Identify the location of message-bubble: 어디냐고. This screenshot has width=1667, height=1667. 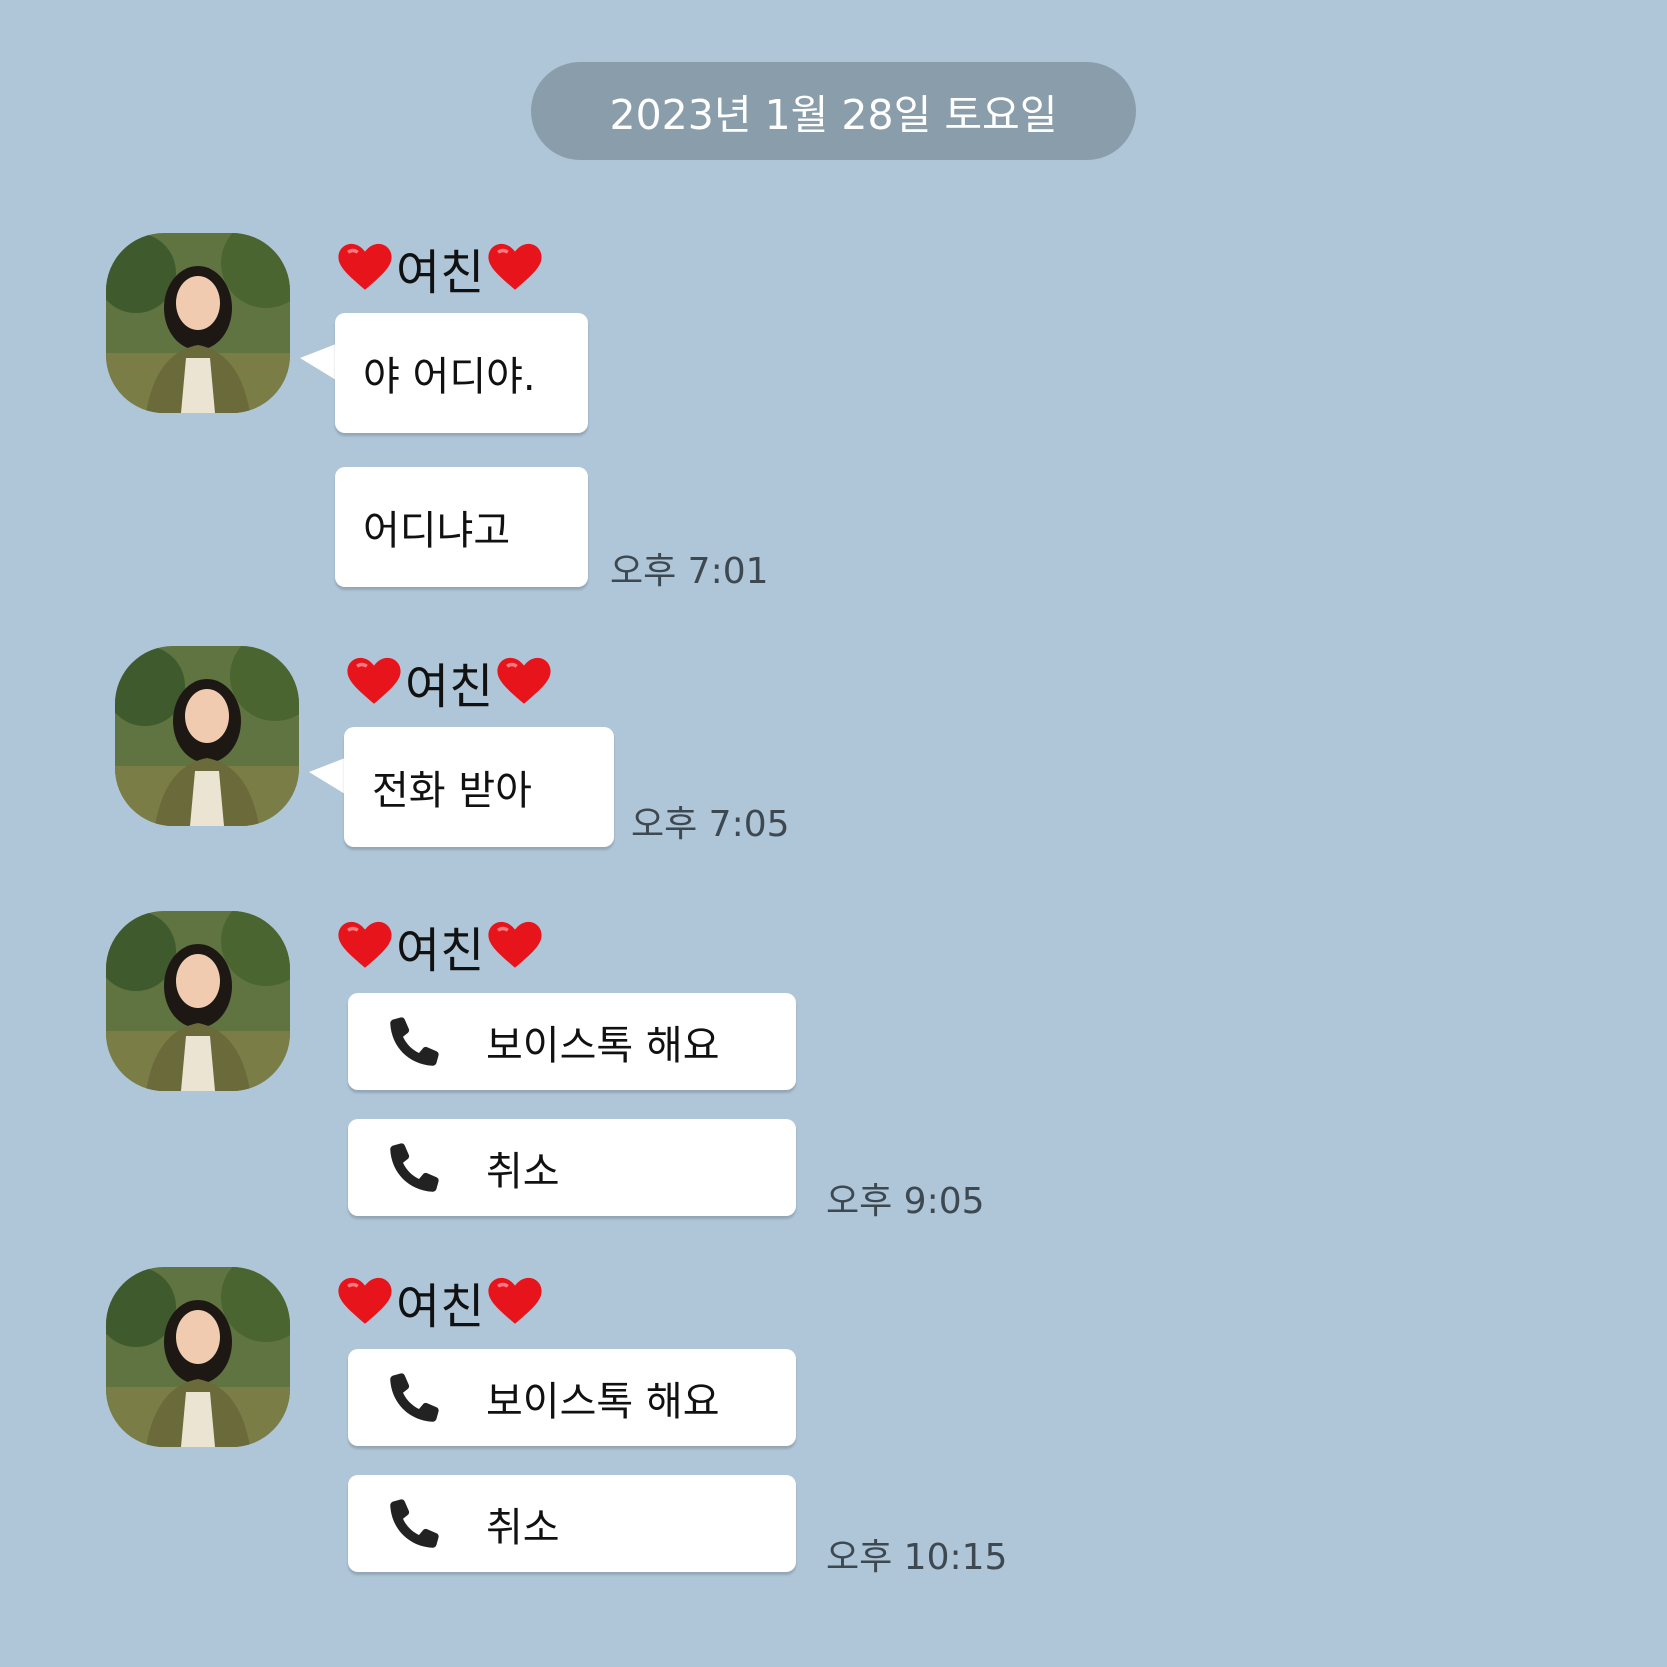
(461, 527).